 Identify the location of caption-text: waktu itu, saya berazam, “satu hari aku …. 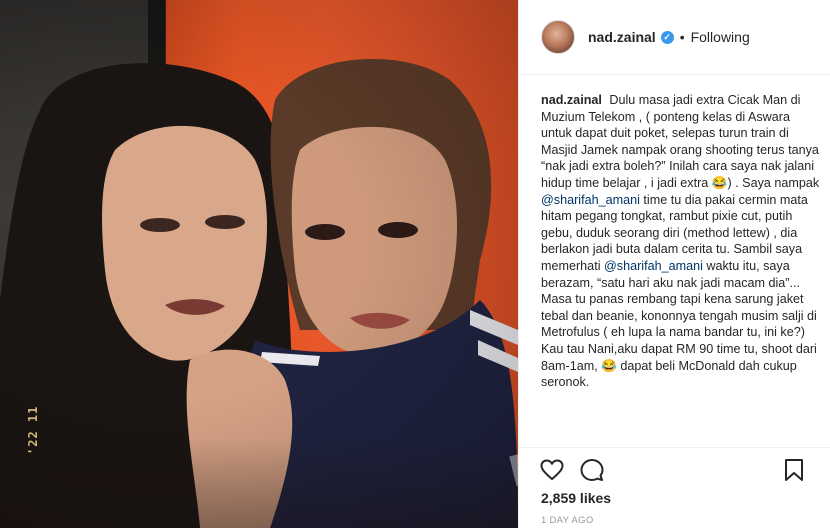
(679, 324).